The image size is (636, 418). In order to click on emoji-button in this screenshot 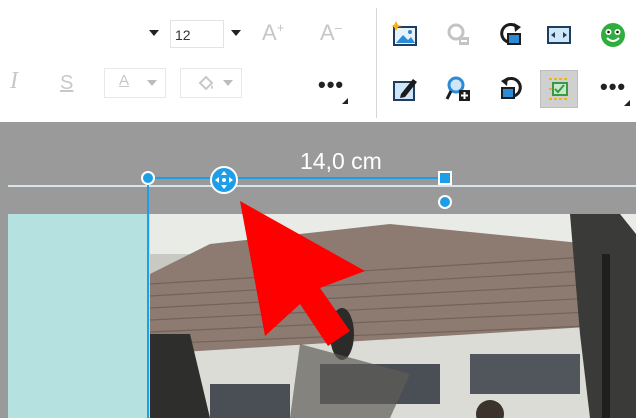, I will do `click(613, 35)`.